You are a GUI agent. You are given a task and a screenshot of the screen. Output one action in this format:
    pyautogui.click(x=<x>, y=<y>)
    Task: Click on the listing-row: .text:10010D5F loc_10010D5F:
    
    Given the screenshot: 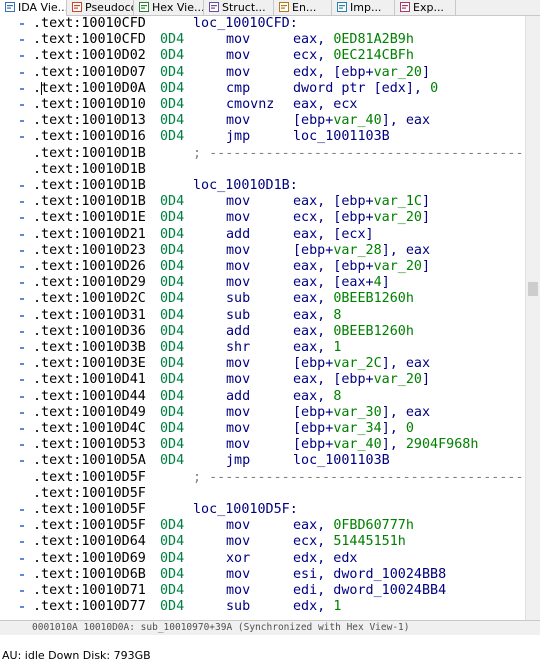 What is the action you would take?
    pyautogui.click(x=279, y=510)
    